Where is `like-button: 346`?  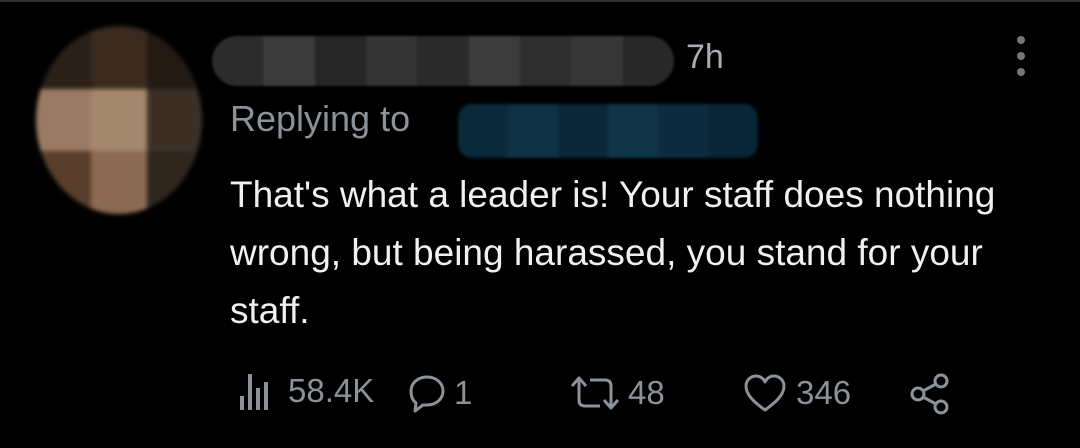
like-button: 346 is located at coordinates (796, 393).